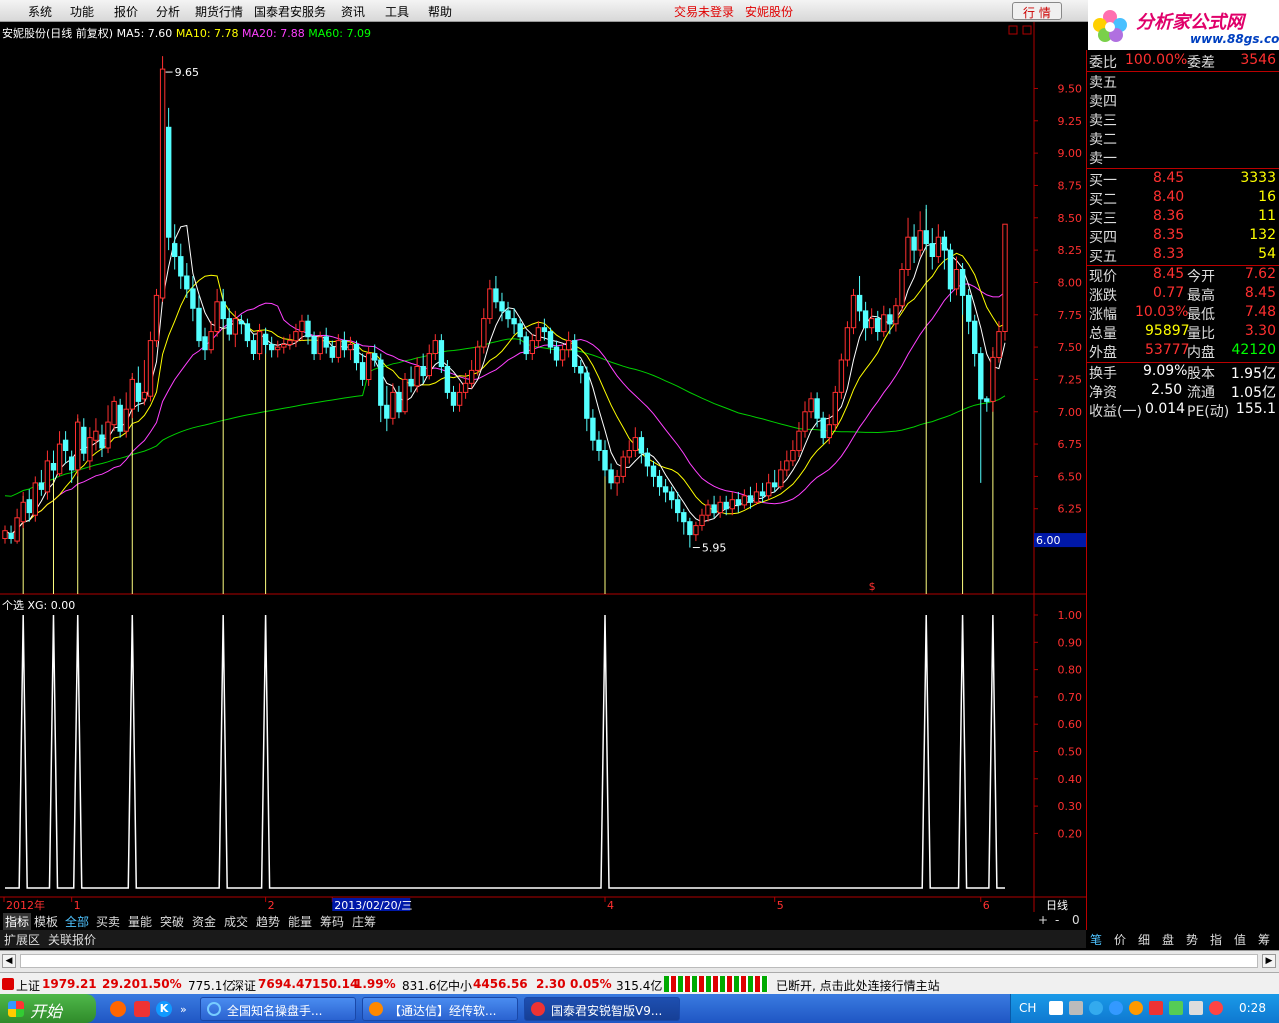 The image size is (1279, 1023). What do you see at coordinates (207, 33) in the screenshot?
I see `ma10-label: MA10: 7.78` at bounding box center [207, 33].